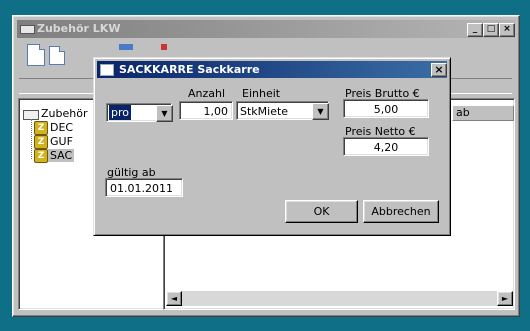 The image size is (530, 331). Describe the element at coordinates (386, 108) in the screenshot. I see `preis-brutto-input: 5,00` at that location.